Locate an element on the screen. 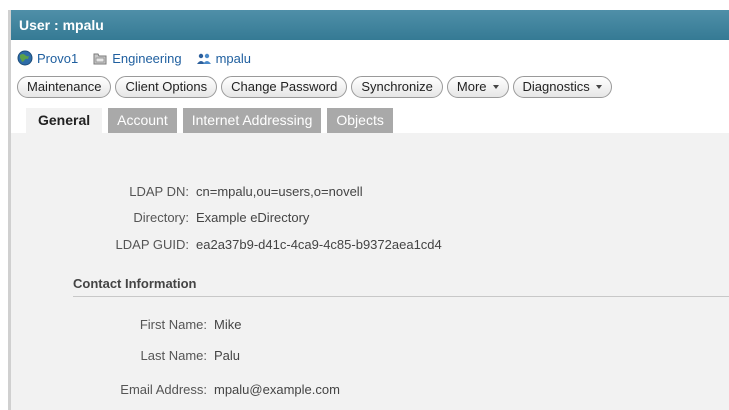 Image resolution: width=729 pixels, height=410 pixels. tab-objects: Objects is located at coordinates (360, 120).